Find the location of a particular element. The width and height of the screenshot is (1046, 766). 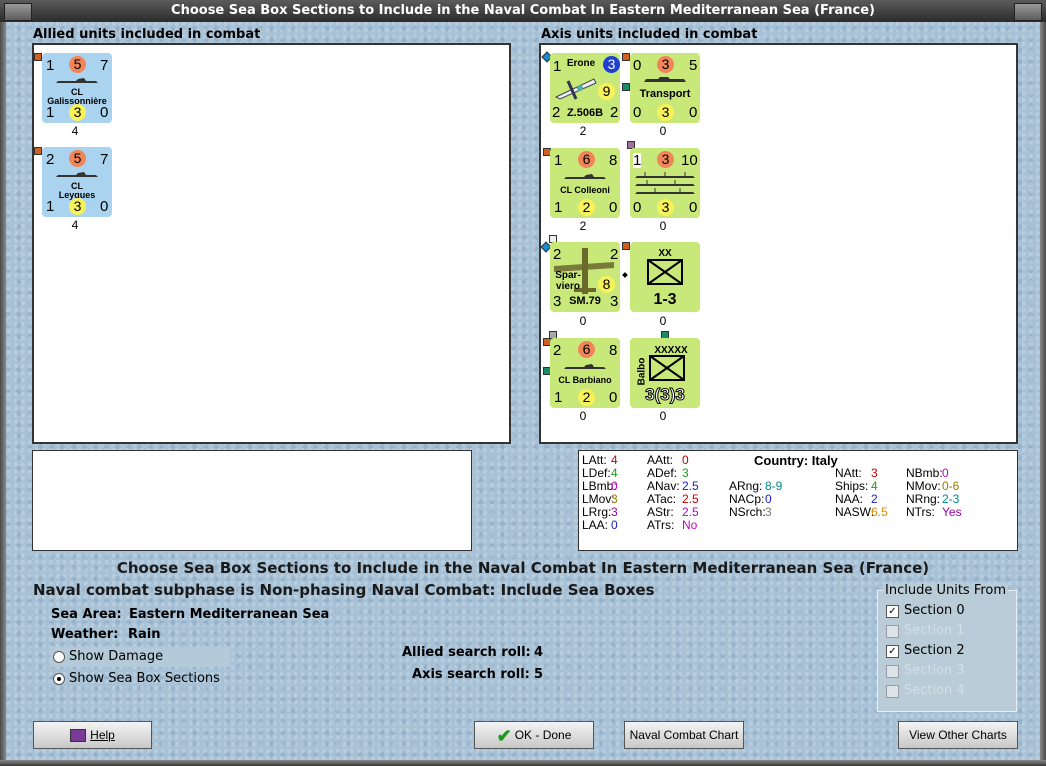

counter-value: 2 is located at coordinates (50, 159).